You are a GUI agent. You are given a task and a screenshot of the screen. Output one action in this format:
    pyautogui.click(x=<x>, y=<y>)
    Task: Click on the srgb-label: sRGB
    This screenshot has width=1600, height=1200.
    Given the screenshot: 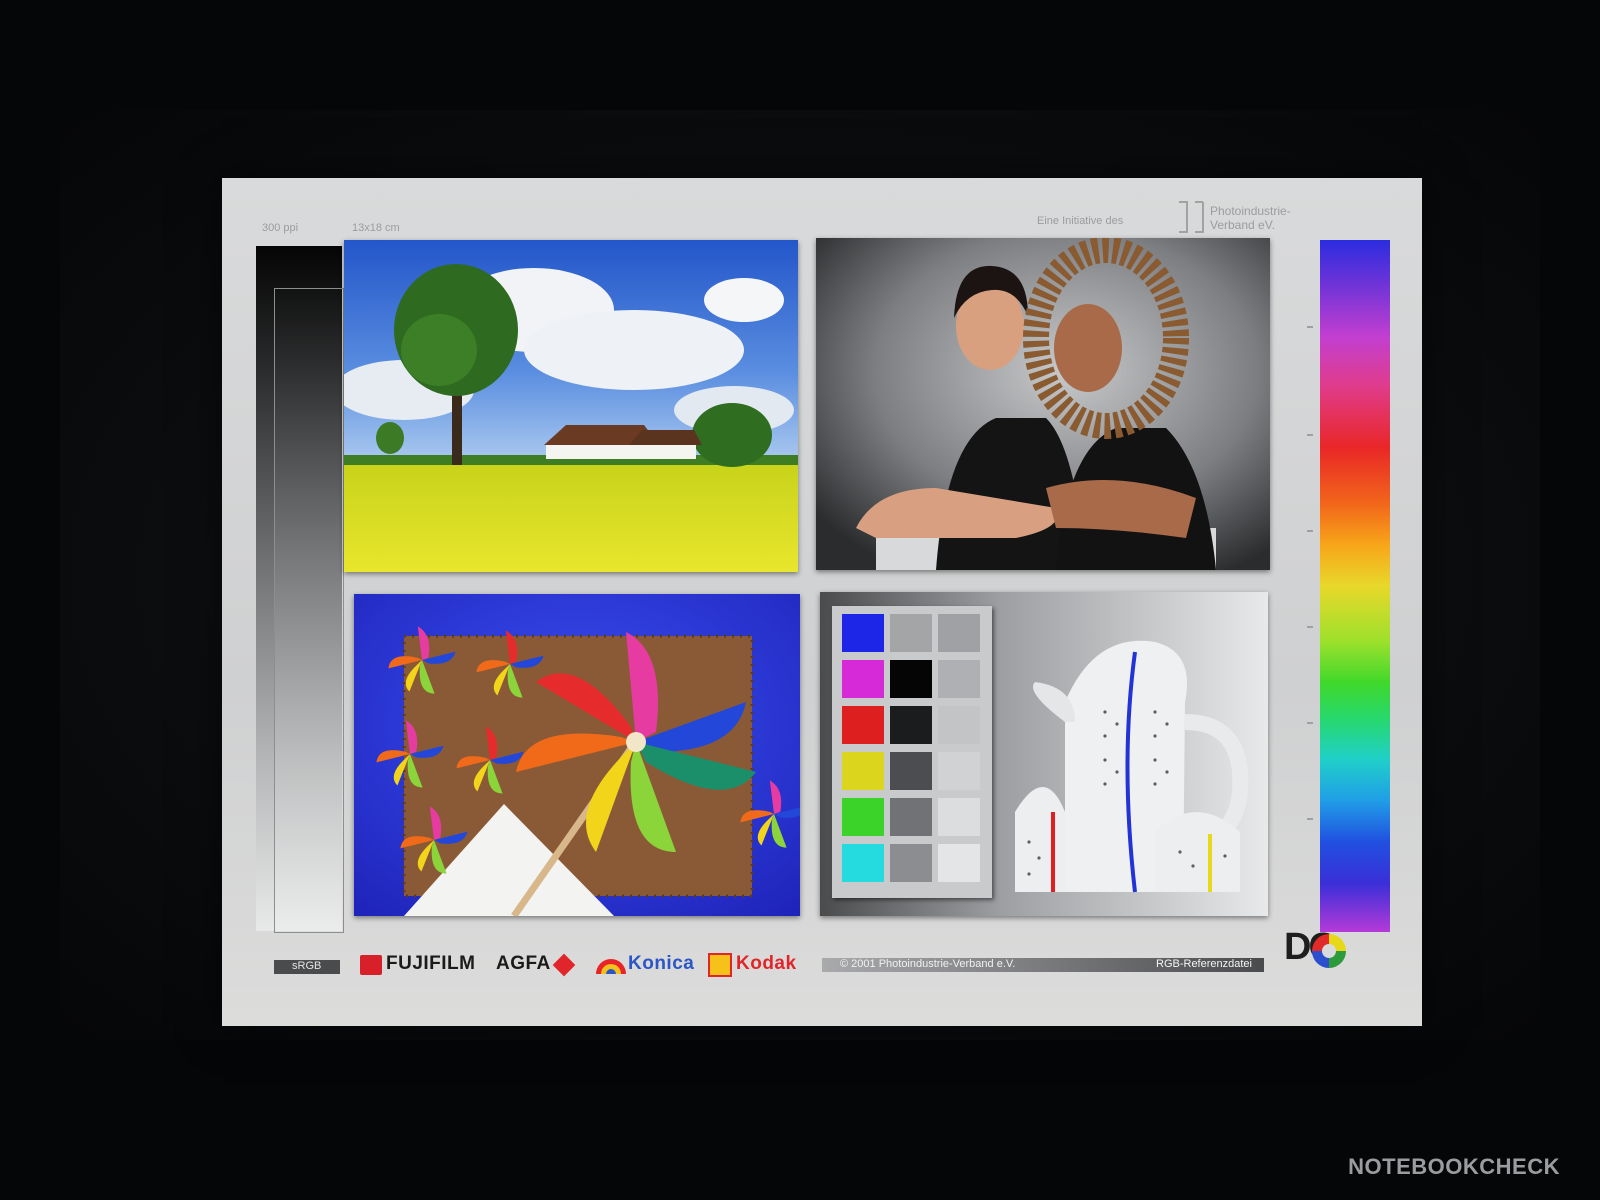 What is the action you would take?
    pyautogui.click(x=307, y=966)
    